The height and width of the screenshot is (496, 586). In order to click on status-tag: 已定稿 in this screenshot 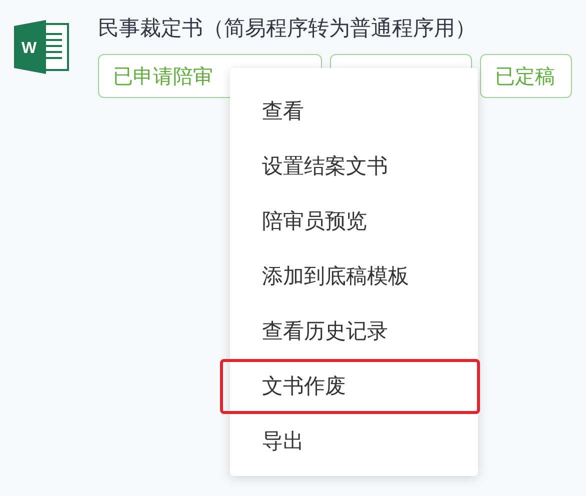, I will do `click(526, 76)`.